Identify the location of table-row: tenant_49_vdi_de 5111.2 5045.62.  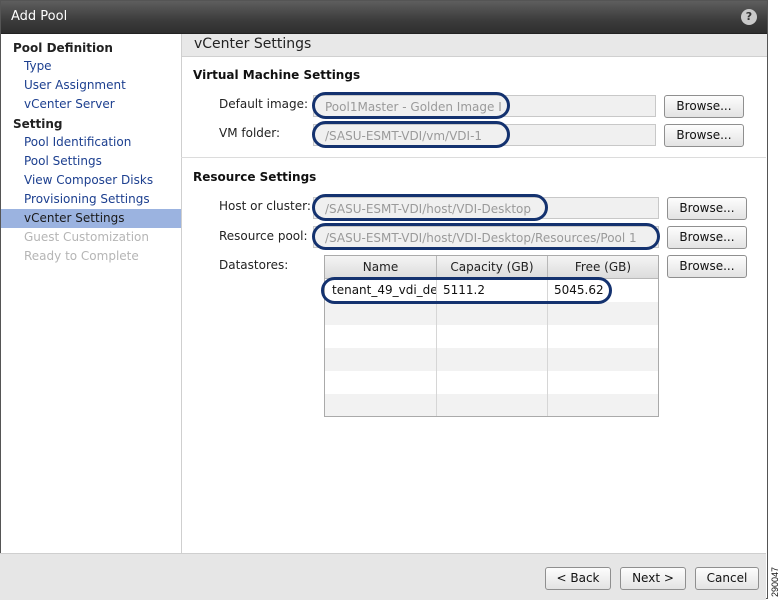
(491, 290).